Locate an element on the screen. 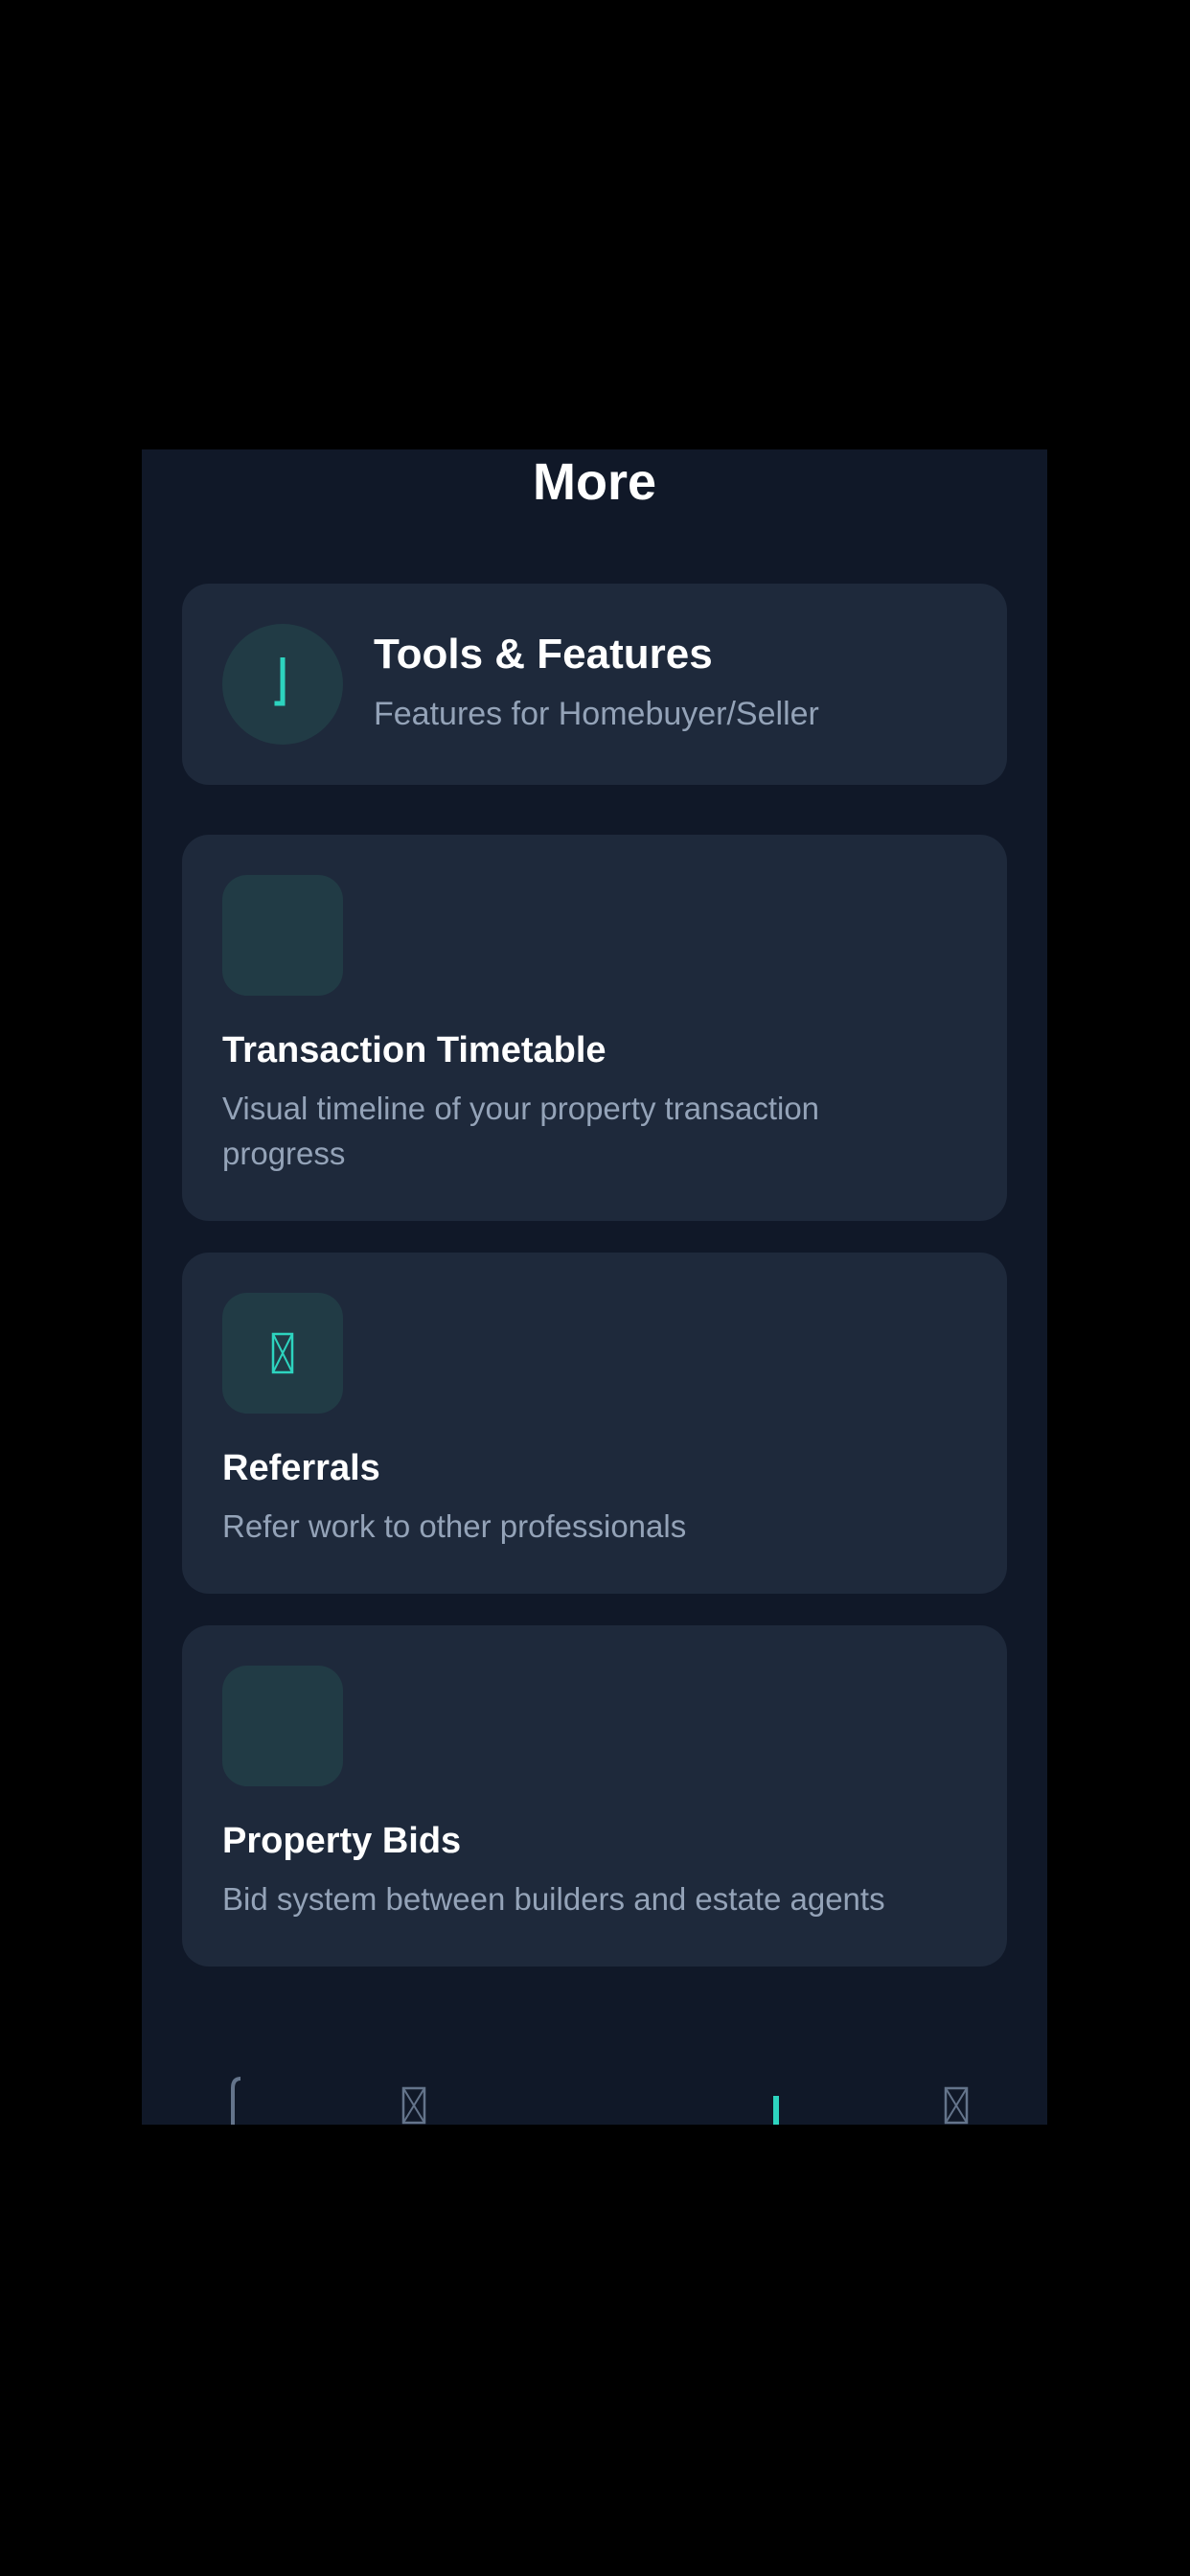 This screenshot has height=2576, width=1190. search-icon is located at coordinates (413, 2105).